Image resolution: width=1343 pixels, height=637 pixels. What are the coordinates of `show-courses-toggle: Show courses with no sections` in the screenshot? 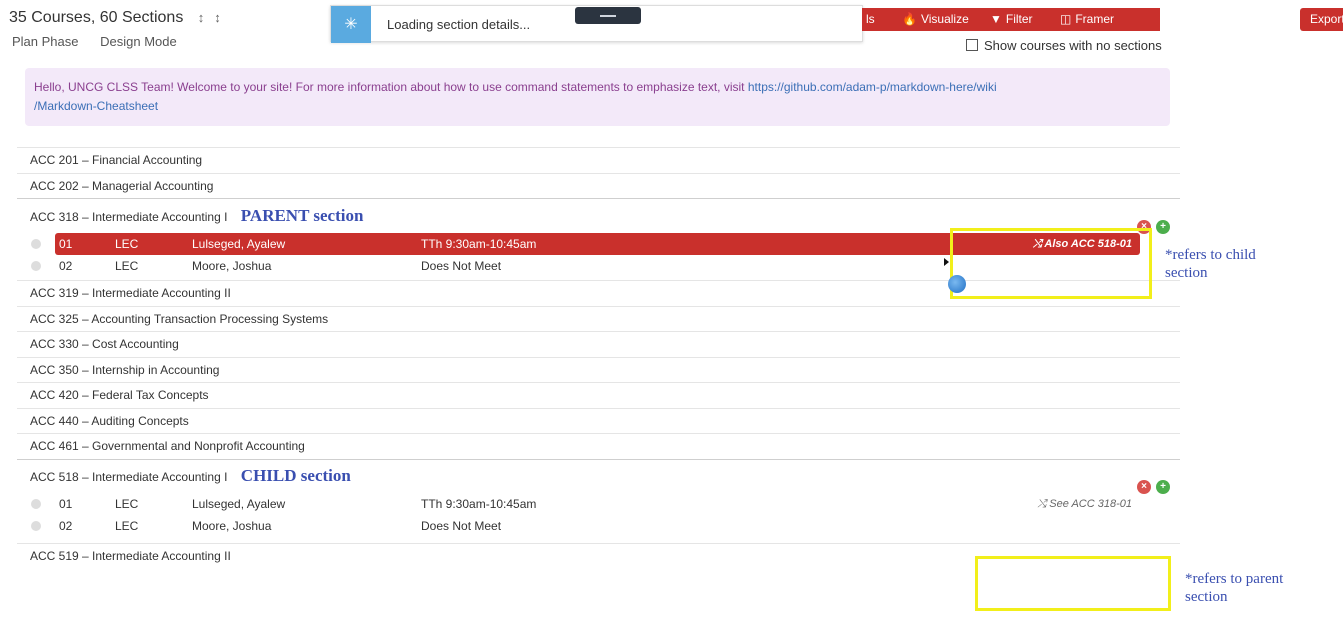 It's located at (1064, 45).